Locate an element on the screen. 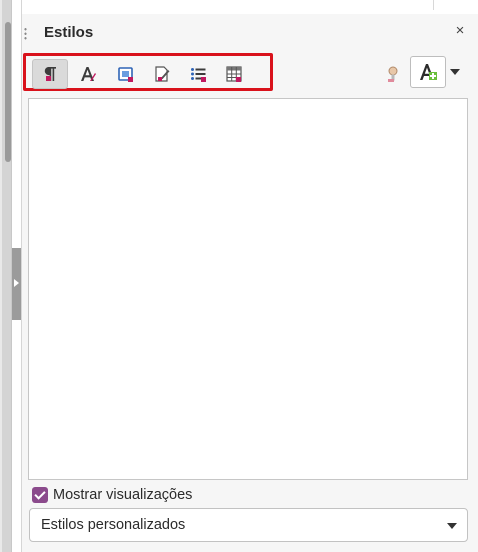 The height and width of the screenshot is (552, 478). character-styles-button is located at coordinates (88, 74).